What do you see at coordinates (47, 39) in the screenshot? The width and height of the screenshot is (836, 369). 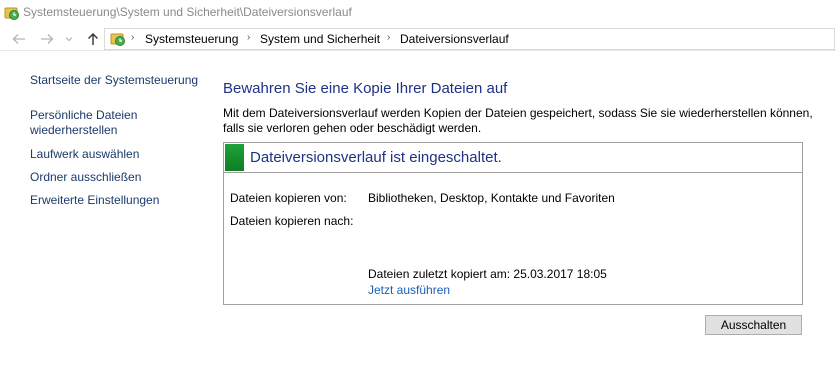 I see `arrow-right-icon` at bounding box center [47, 39].